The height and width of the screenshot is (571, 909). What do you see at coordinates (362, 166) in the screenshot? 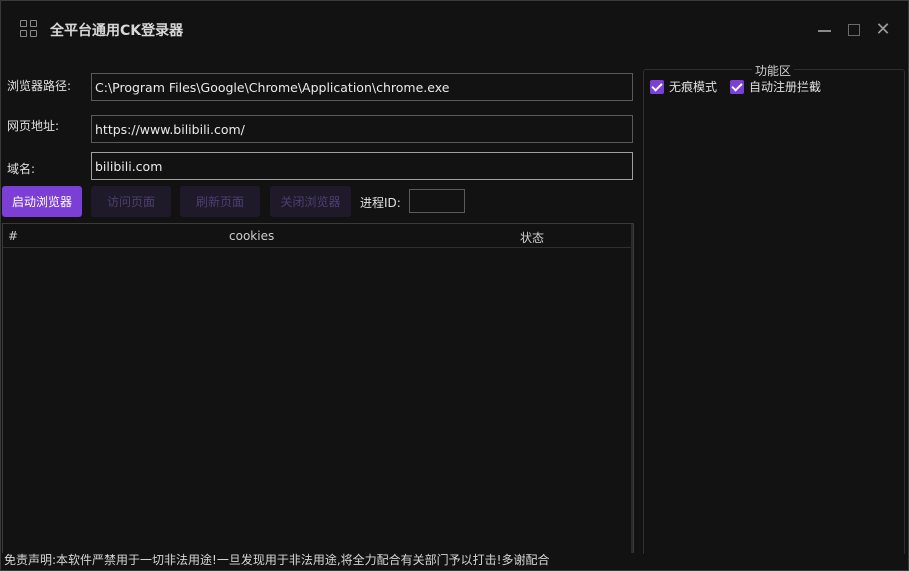
I see `domain-input` at bounding box center [362, 166].